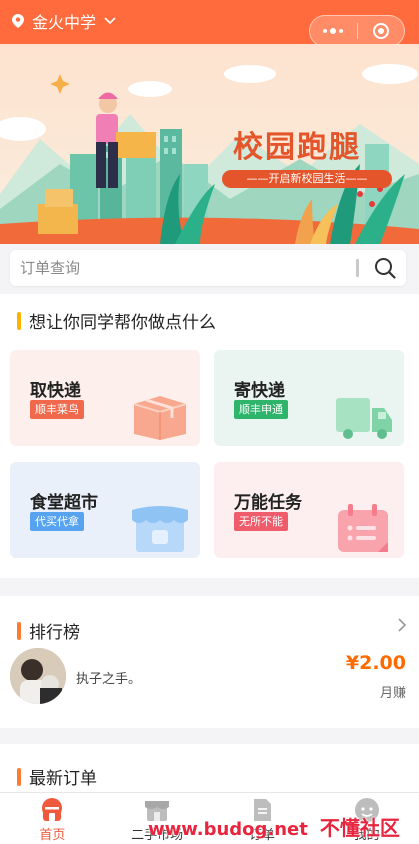 The image size is (419, 844). What do you see at coordinates (363, 528) in the screenshot?
I see `calendar-task-icon` at bounding box center [363, 528].